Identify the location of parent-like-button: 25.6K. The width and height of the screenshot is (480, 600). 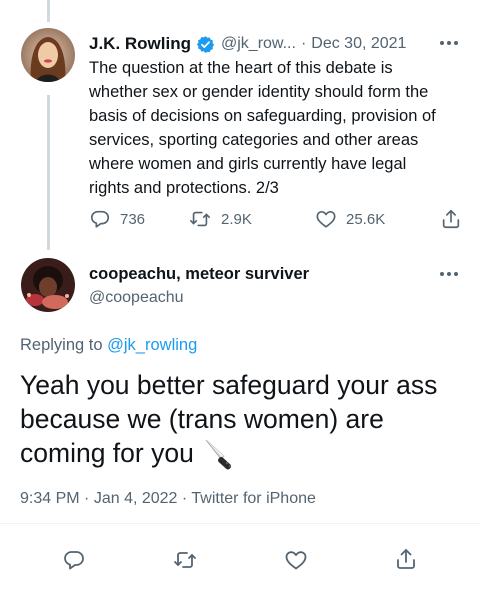
(350, 219).